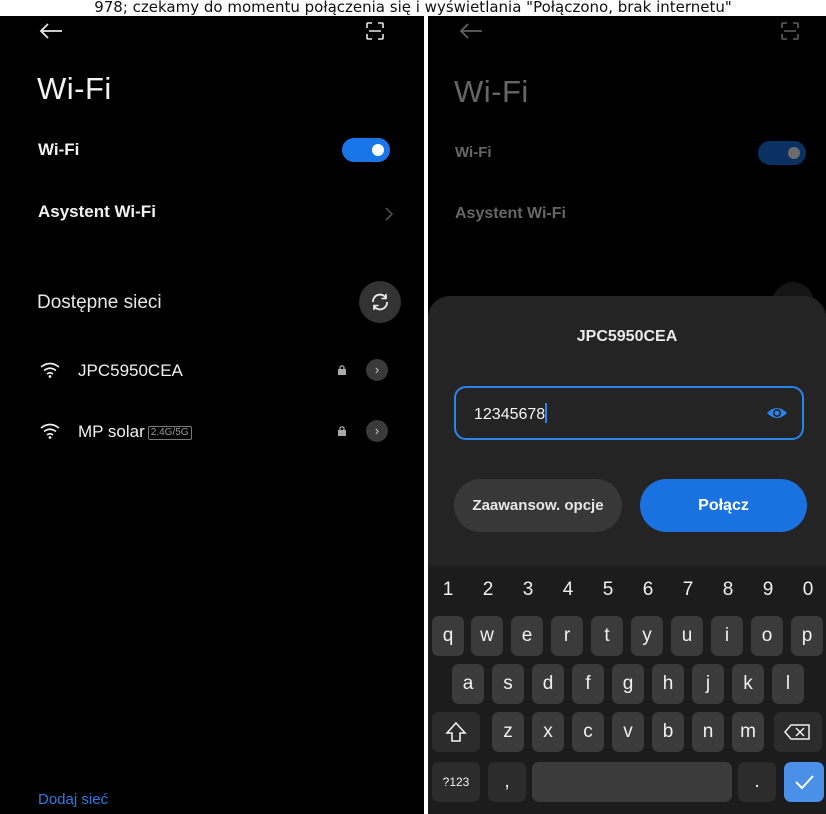 This screenshot has height=814, width=826. Describe the element at coordinates (456, 782) in the screenshot. I see `symbols-key: ?123` at that location.